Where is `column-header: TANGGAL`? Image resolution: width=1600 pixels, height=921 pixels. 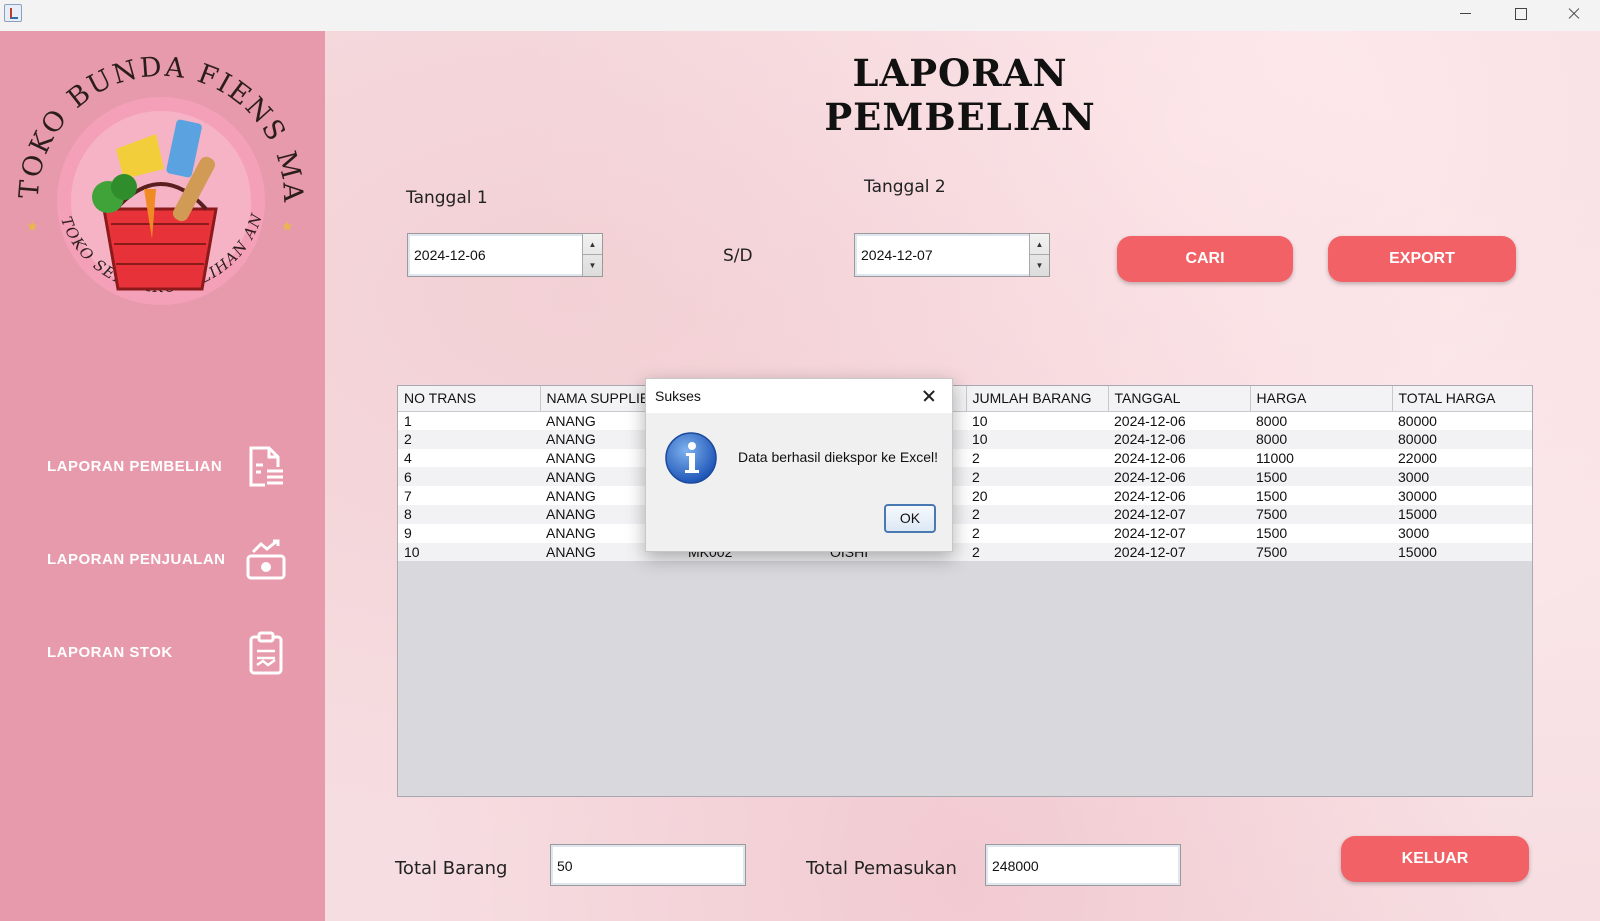 column-header: TANGGAL is located at coordinates (1179, 399).